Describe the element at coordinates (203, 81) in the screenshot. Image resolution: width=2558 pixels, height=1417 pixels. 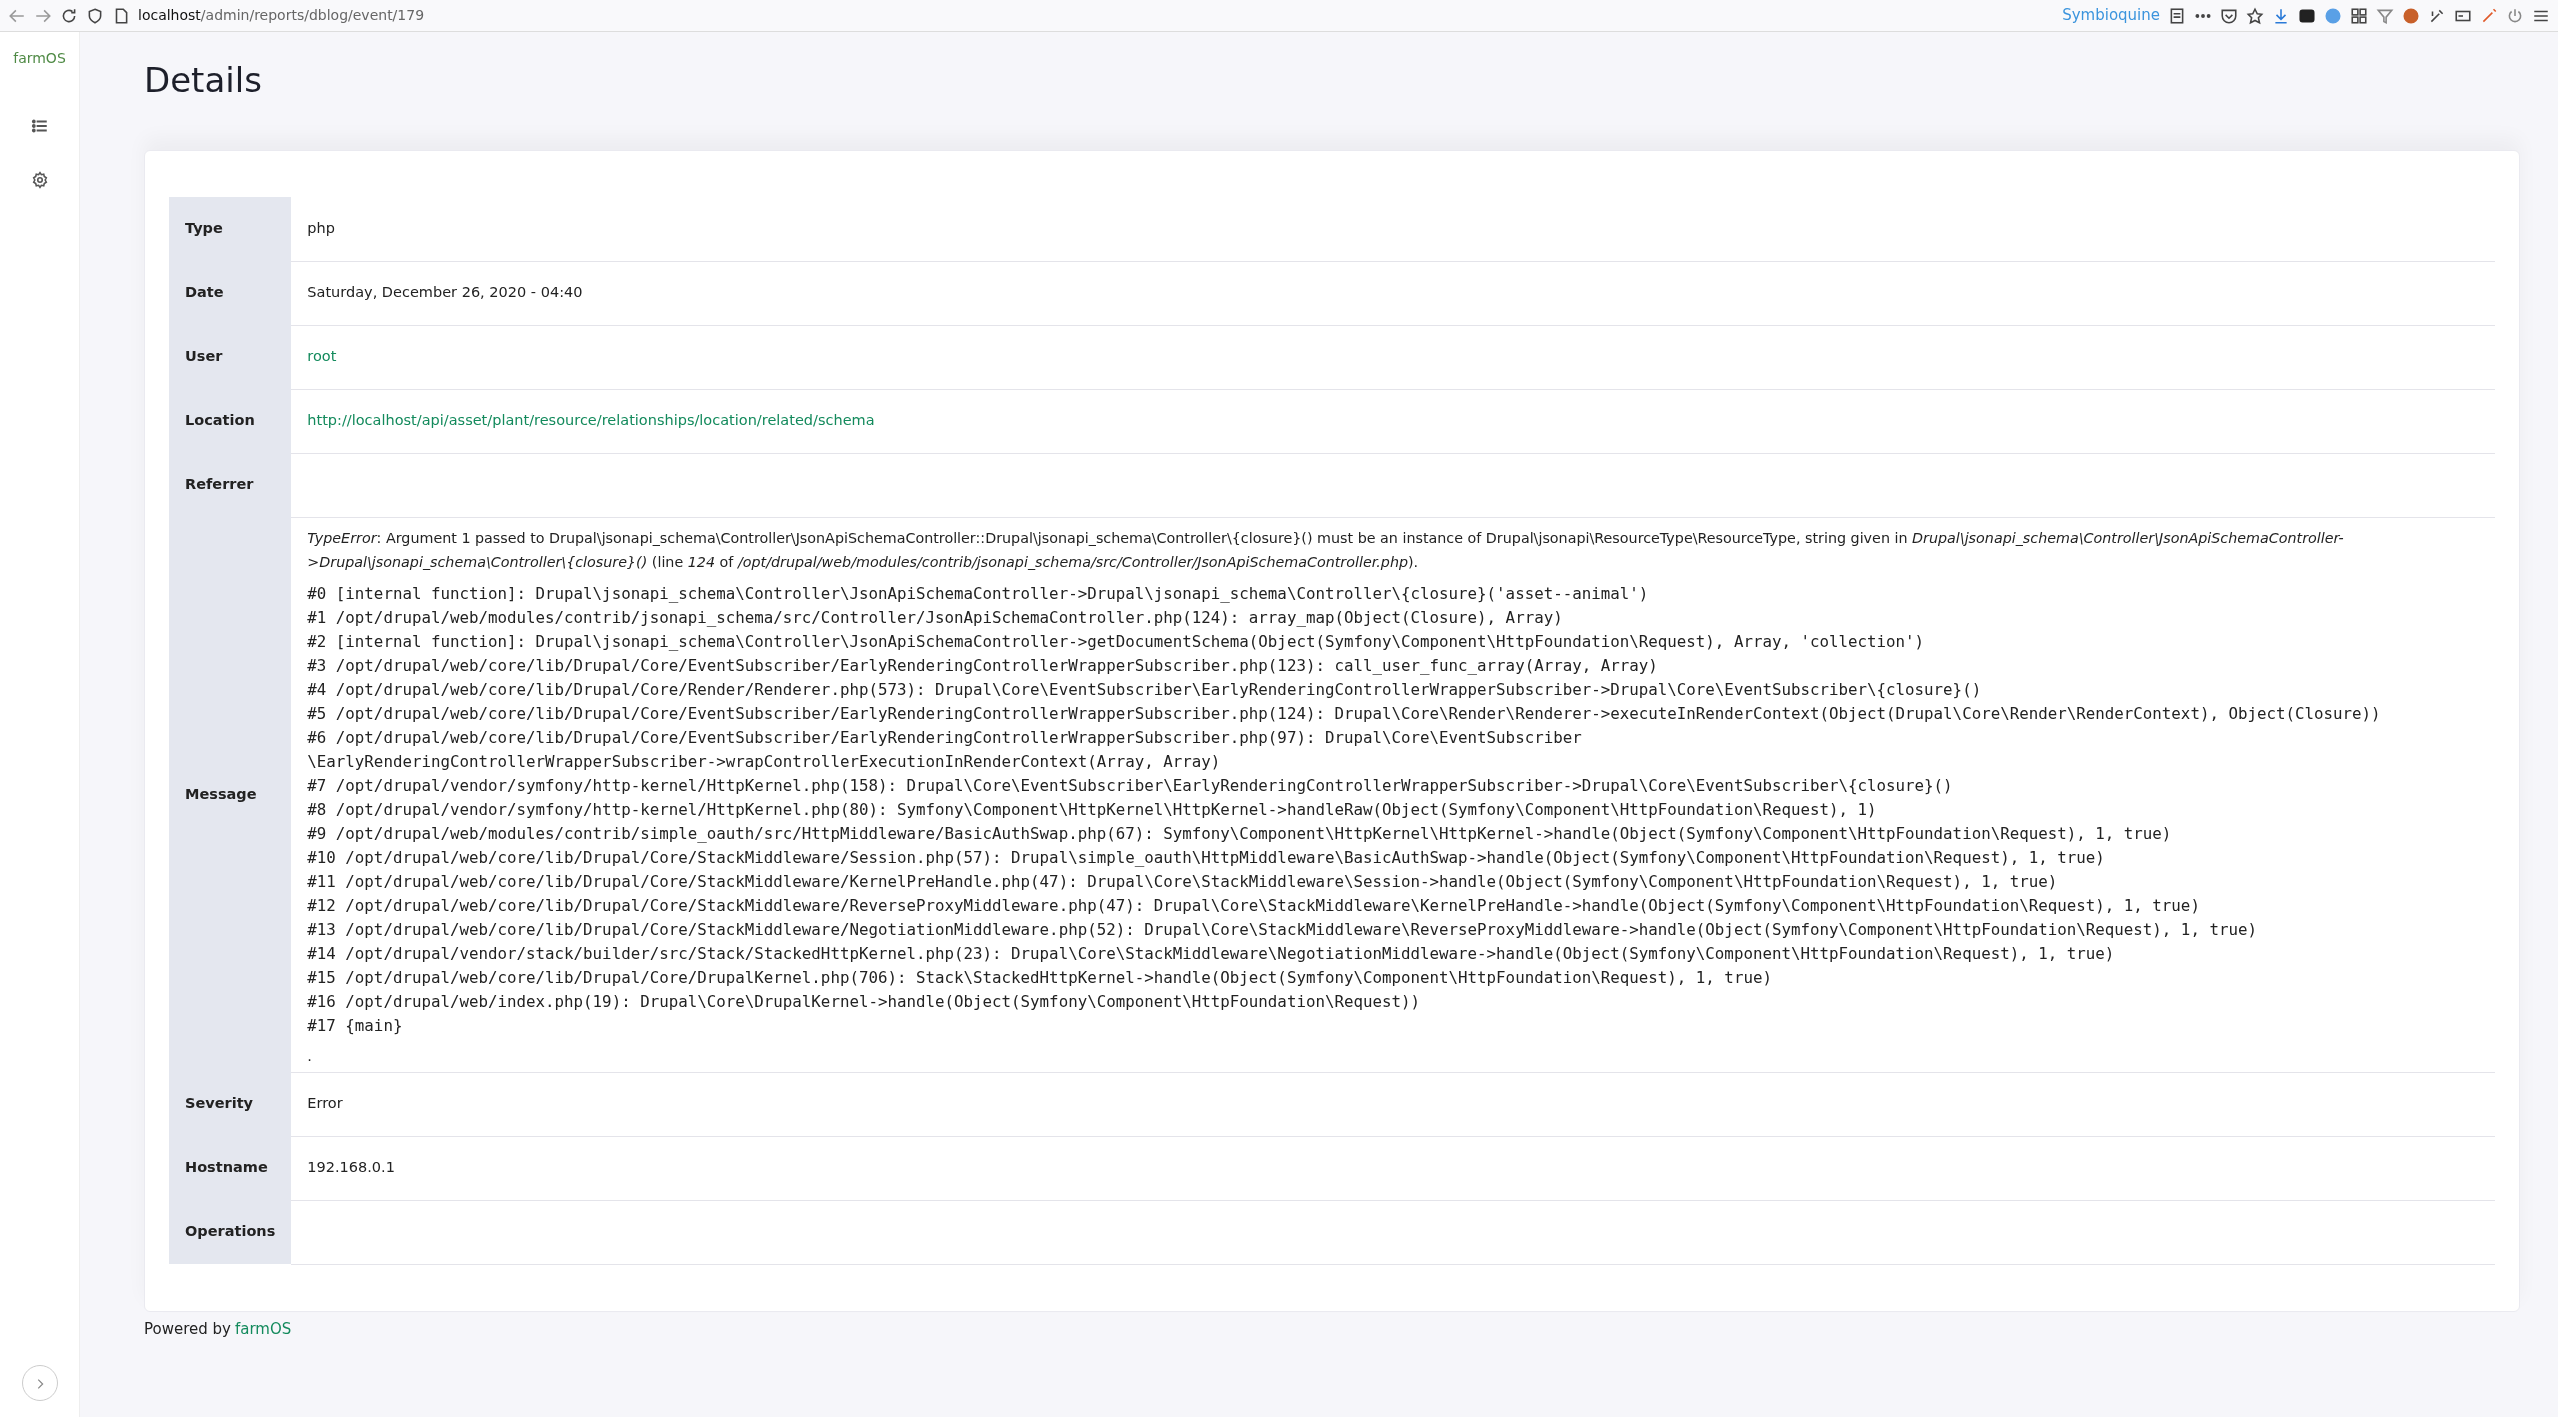
I see `page-title: Details` at that location.